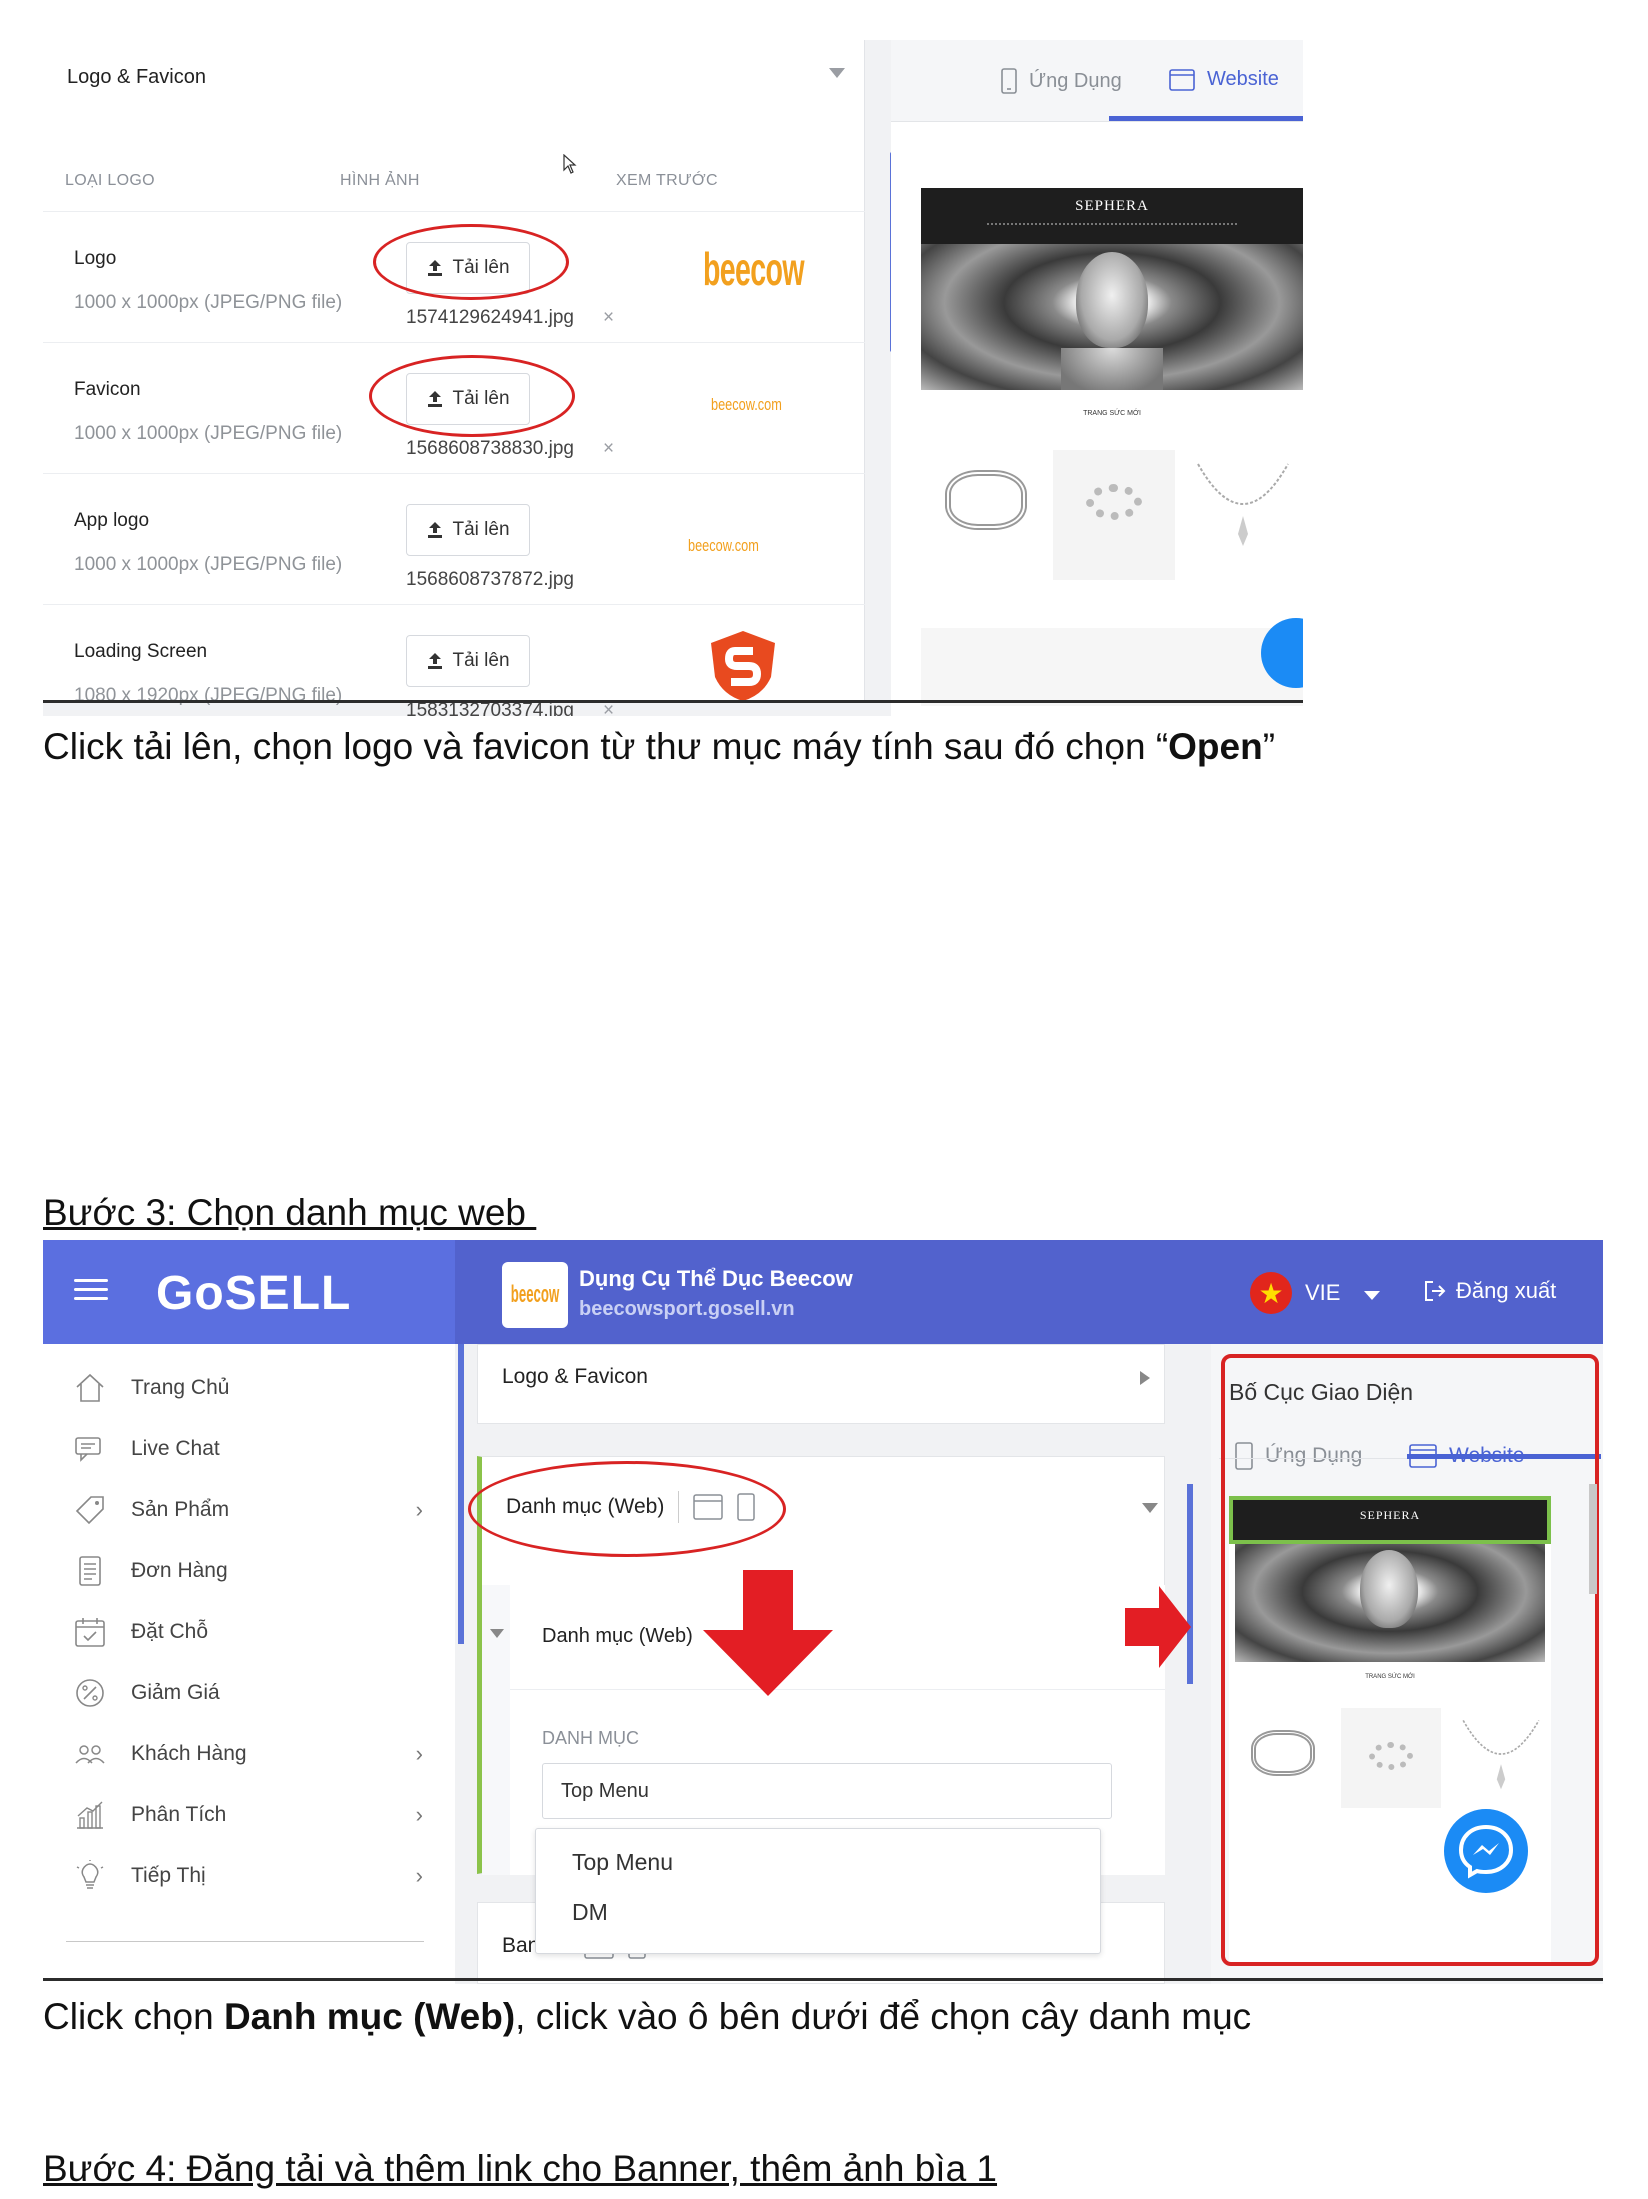  I want to click on subsection-title: Danh mục (Web), so click(617, 1636).